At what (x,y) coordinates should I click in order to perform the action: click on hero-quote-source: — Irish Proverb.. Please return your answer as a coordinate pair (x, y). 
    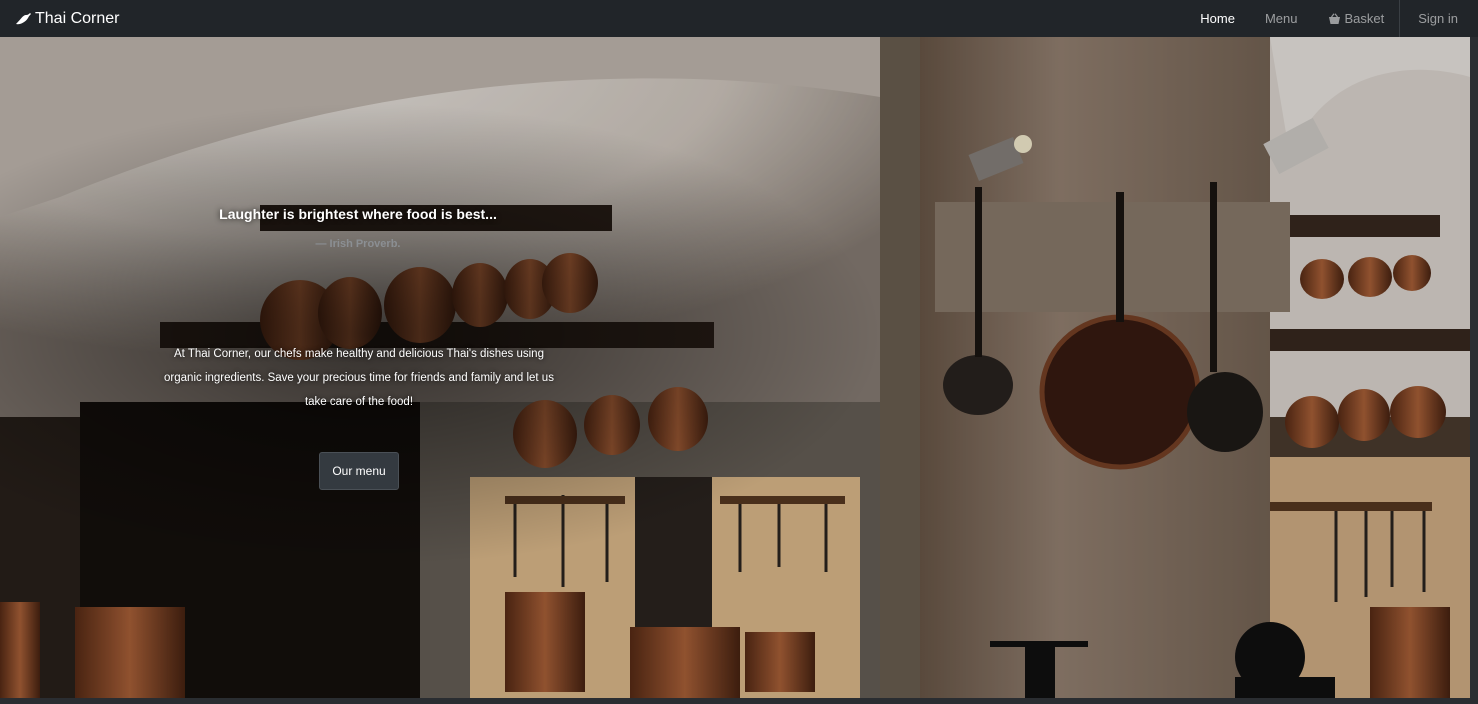
    Looking at the image, I should click on (358, 244).